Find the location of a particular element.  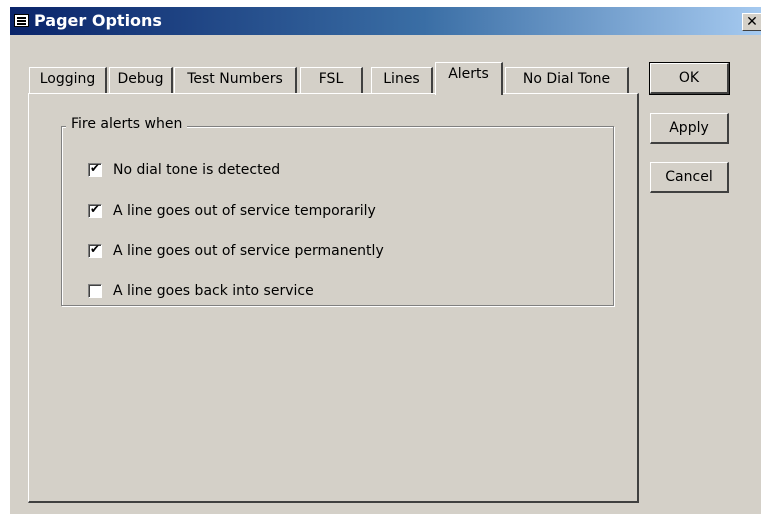

option-out-of-service-temporarily: A line goes out of service temporarily is located at coordinates (232, 211).